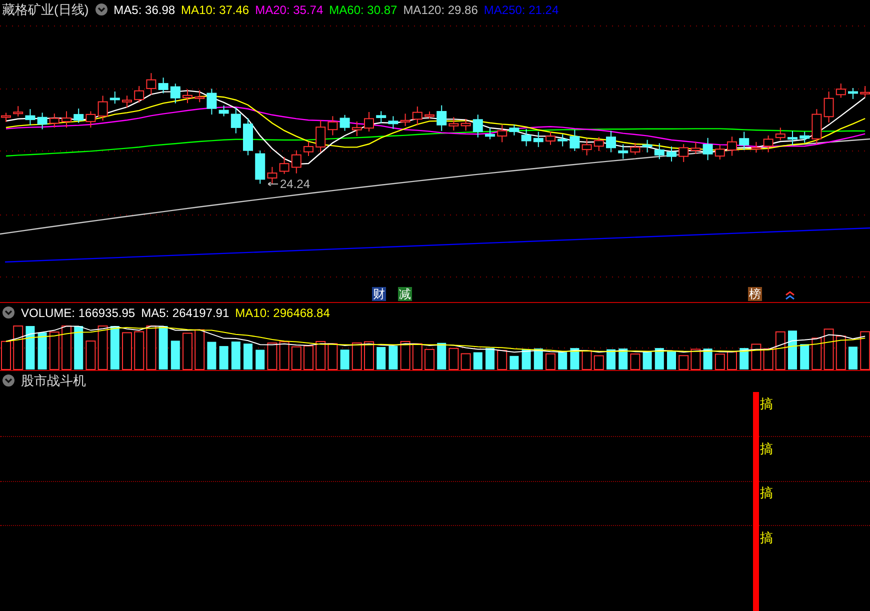  I want to click on volume-reading: MA10: 296468.84, so click(282, 313).